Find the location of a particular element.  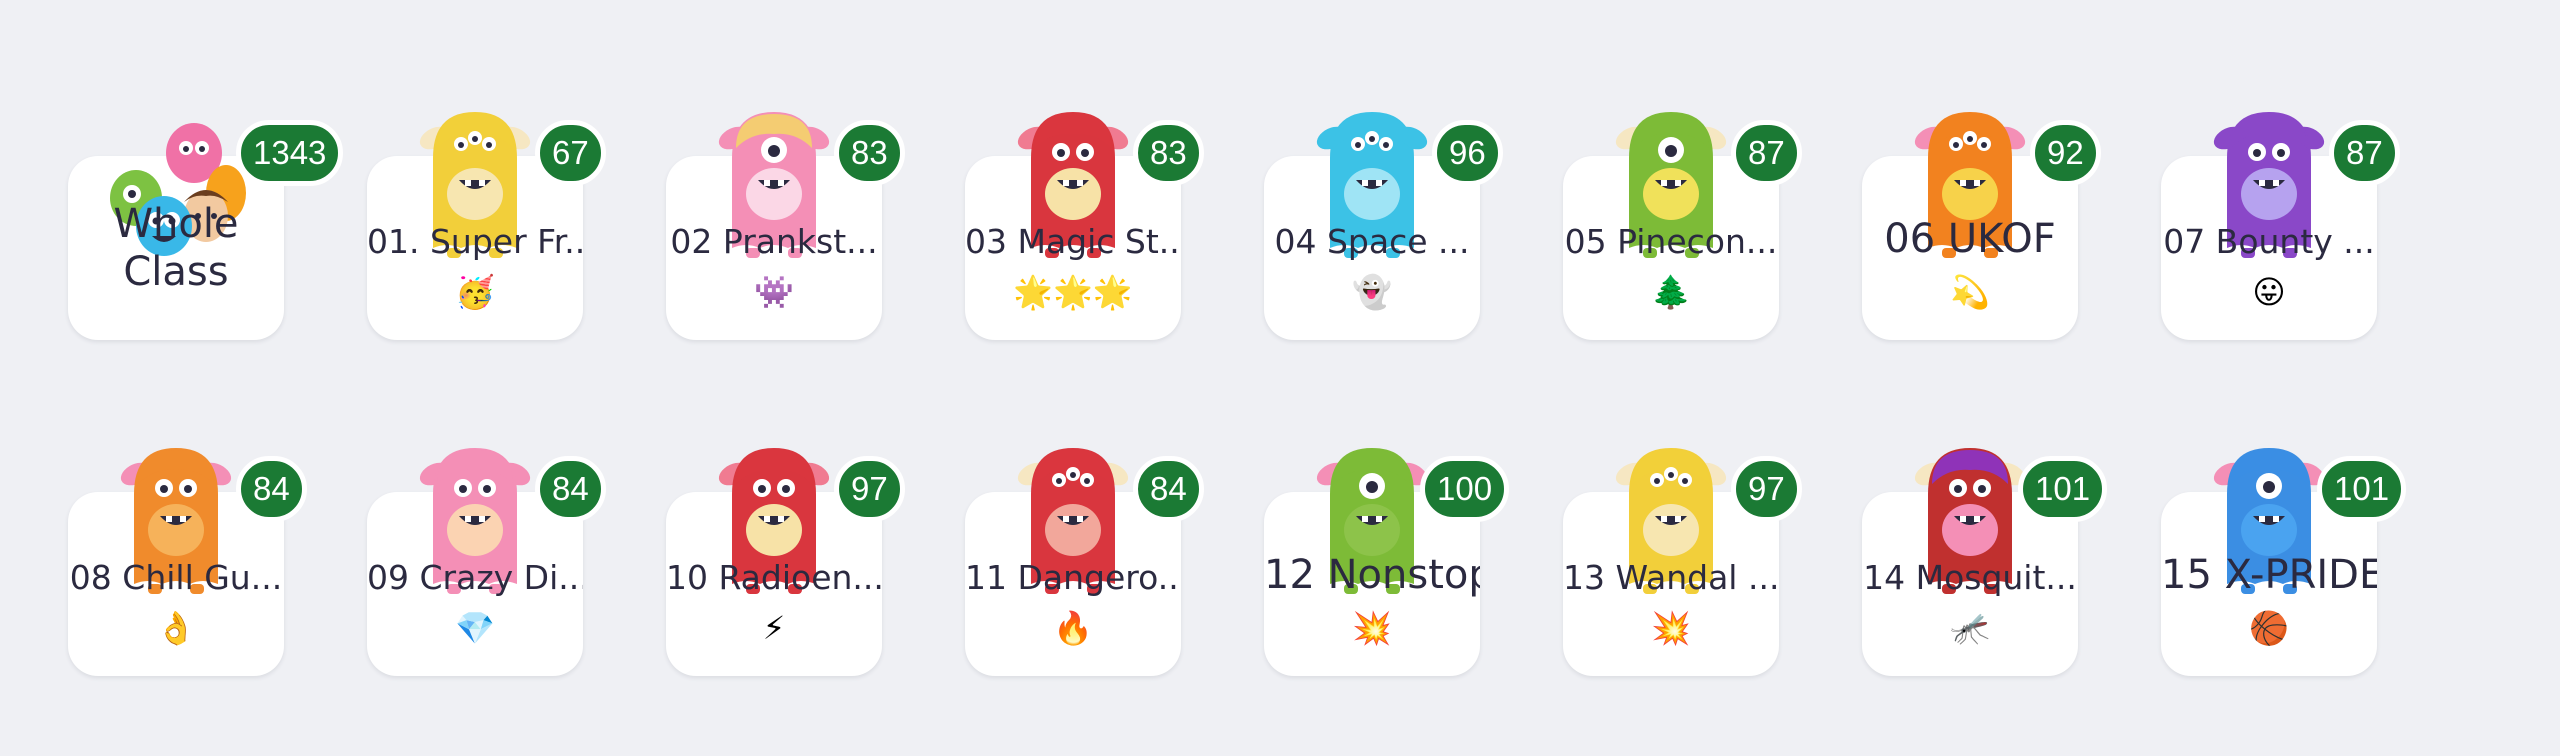

group-emoji: 🥳 is located at coordinates (475, 292).